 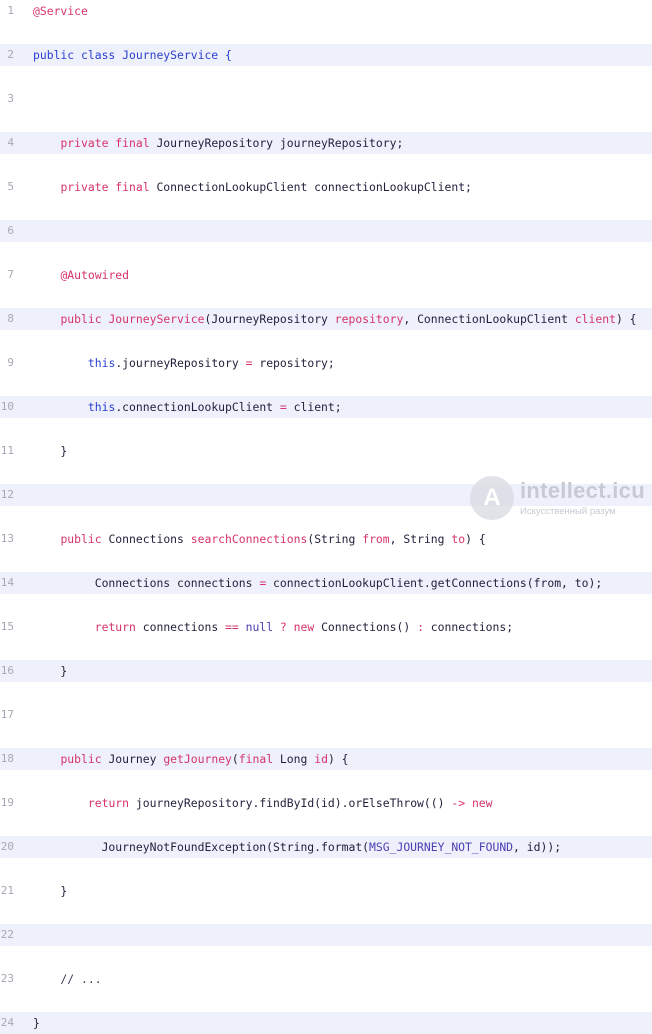 What do you see at coordinates (482, 803) in the screenshot?
I see `code-token: new` at bounding box center [482, 803].